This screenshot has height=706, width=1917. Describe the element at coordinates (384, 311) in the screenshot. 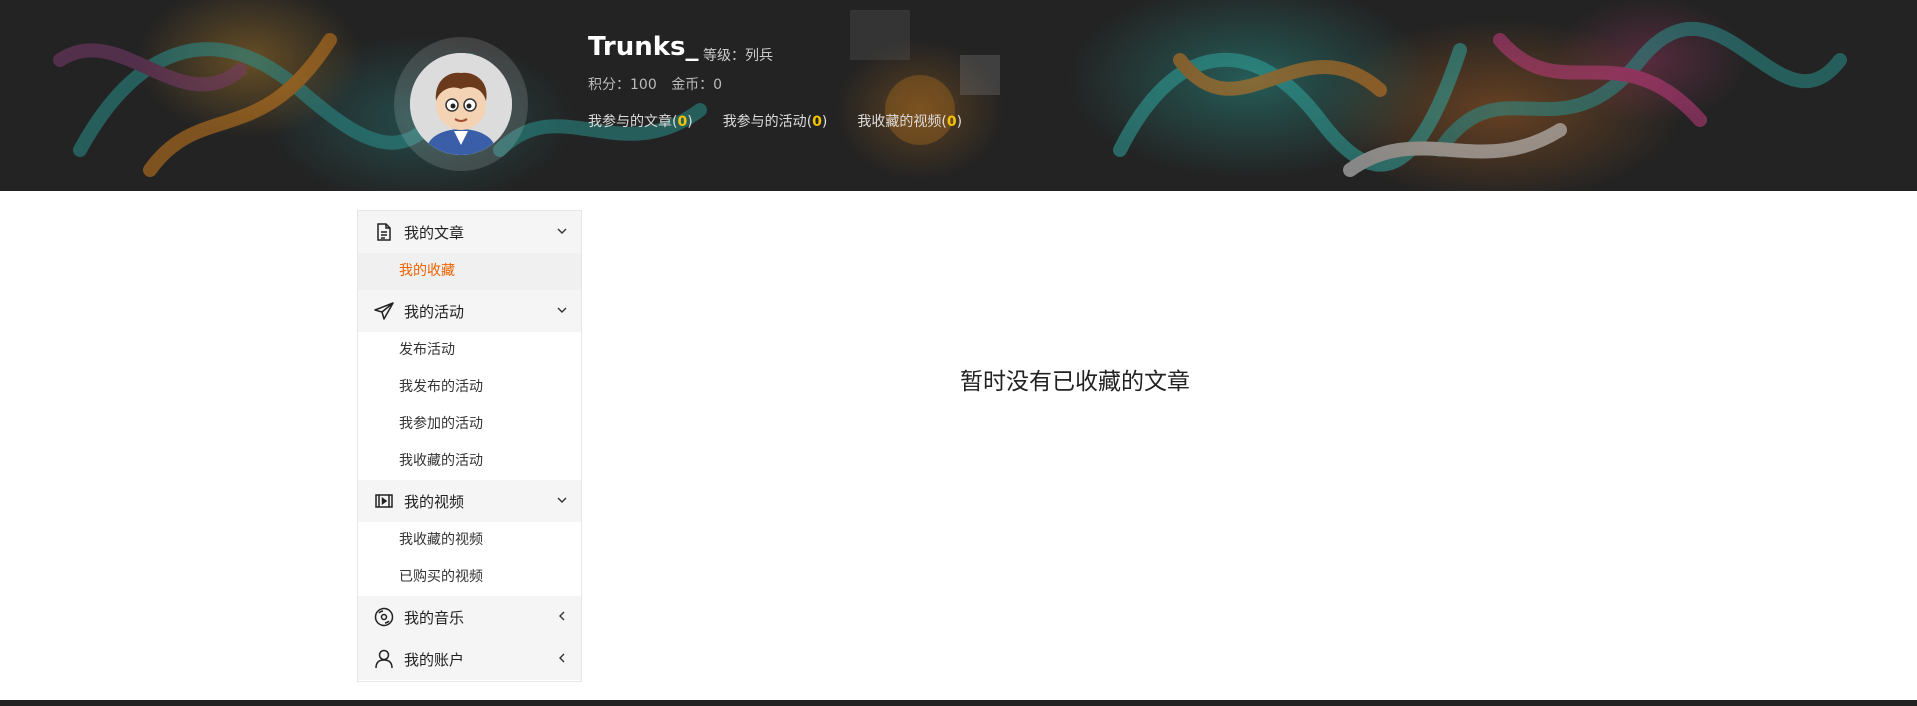

I see `paper-plane-icon` at that location.